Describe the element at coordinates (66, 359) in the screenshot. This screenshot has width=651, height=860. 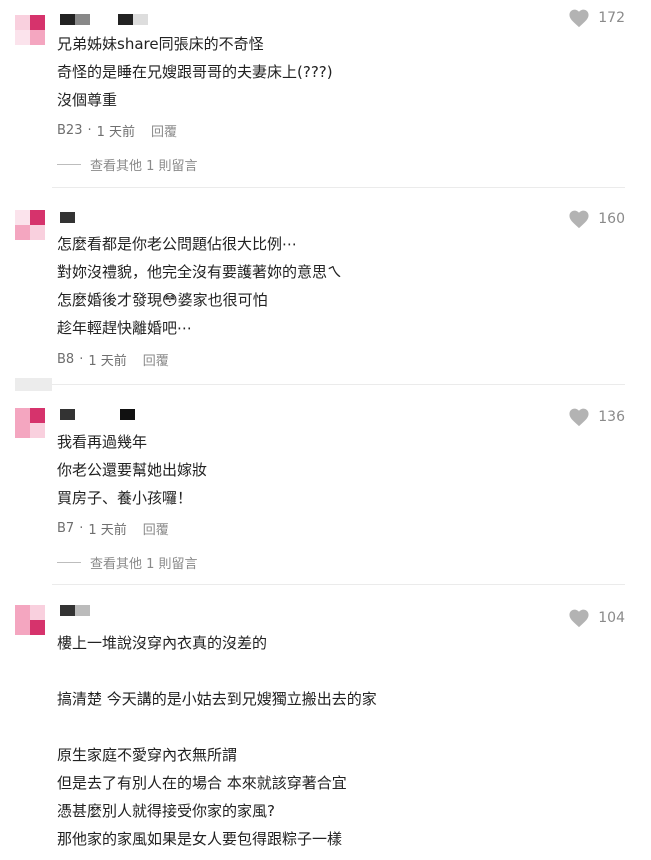
I see `floor-number: B8` at that location.